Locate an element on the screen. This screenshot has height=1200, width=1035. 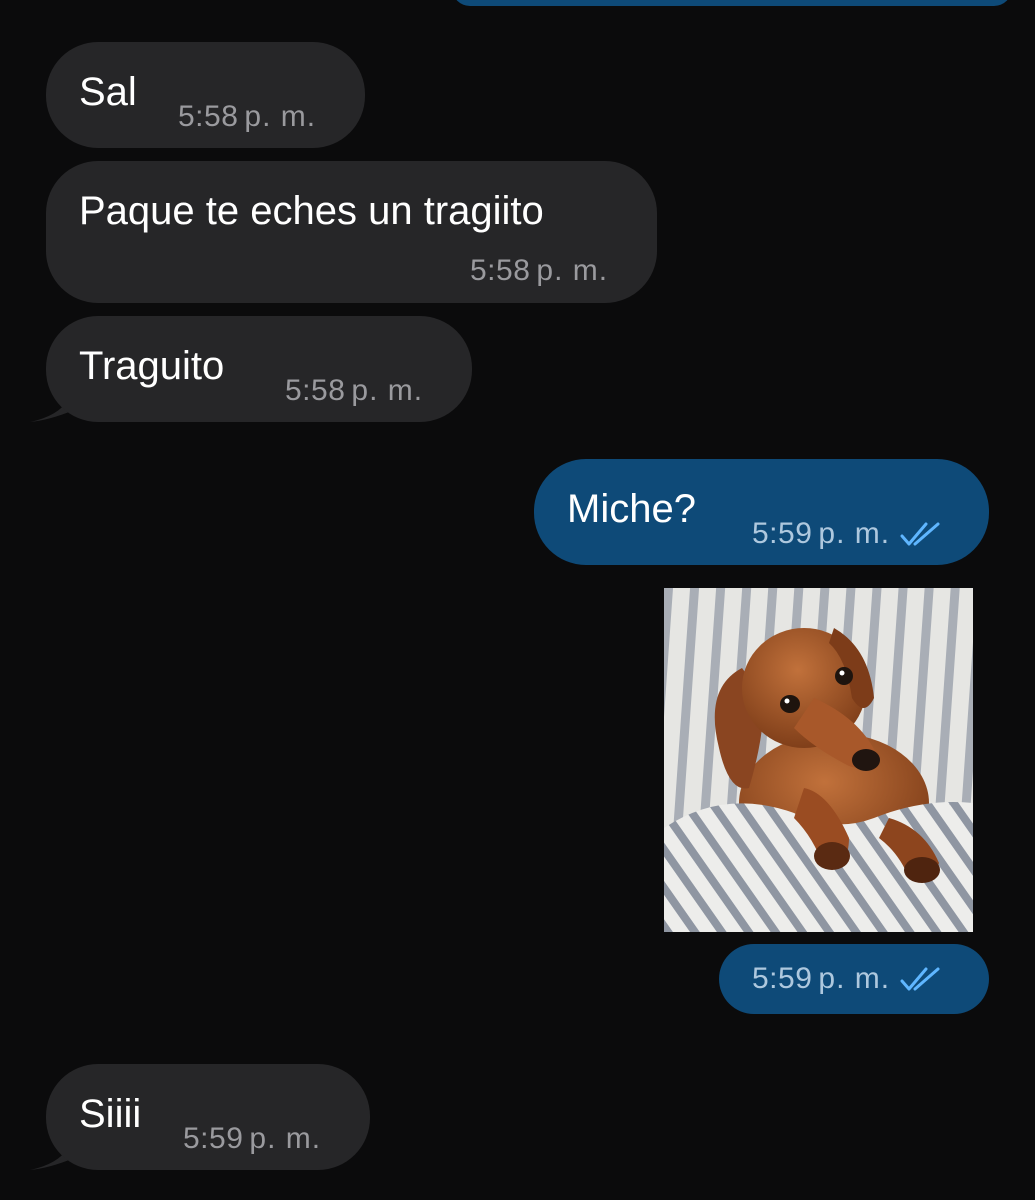
message-bubble-outgoing: 5:59 p. m. is located at coordinates (854, 979).